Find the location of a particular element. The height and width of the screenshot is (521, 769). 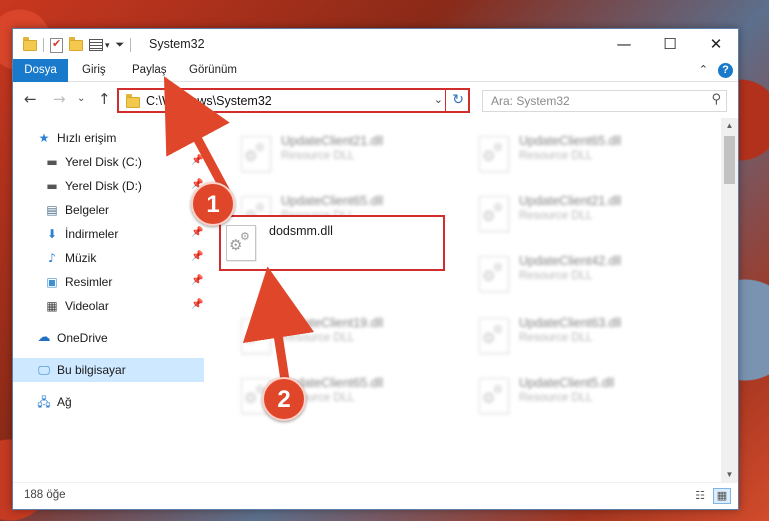

file-item: UpdateClient19.dll Resource DLL is located at coordinates (350, 336).